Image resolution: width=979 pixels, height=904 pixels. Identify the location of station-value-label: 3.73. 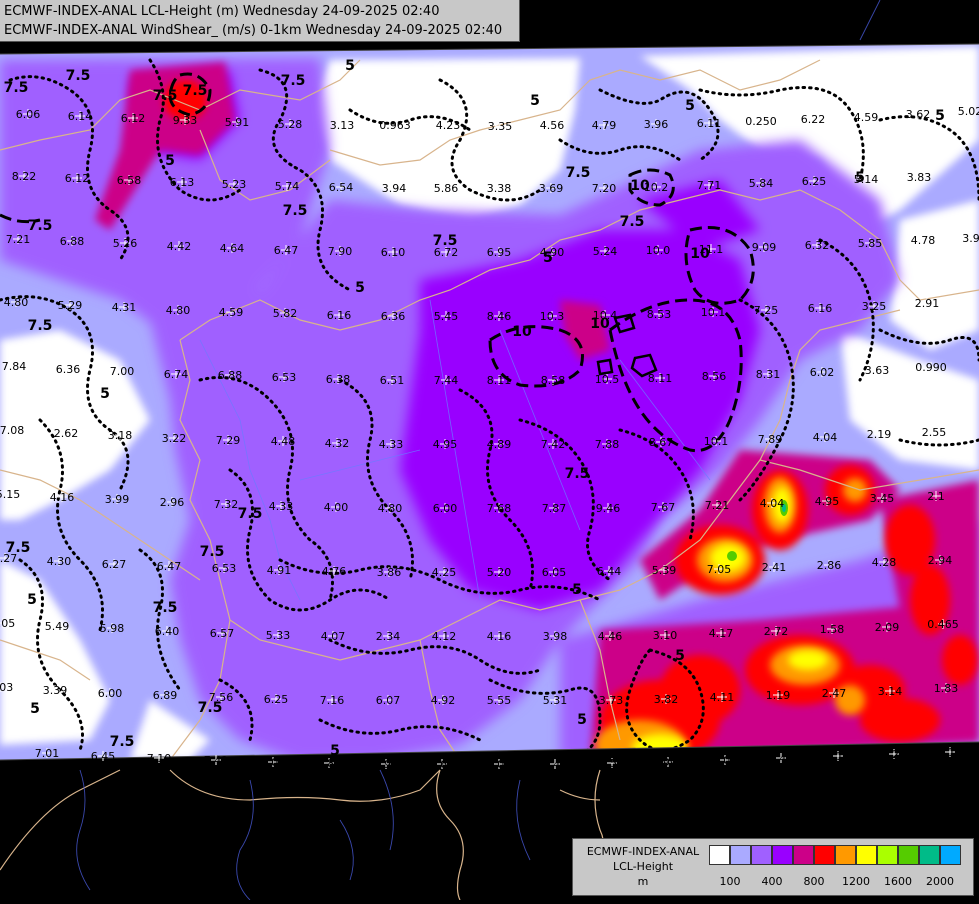
(611, 700).